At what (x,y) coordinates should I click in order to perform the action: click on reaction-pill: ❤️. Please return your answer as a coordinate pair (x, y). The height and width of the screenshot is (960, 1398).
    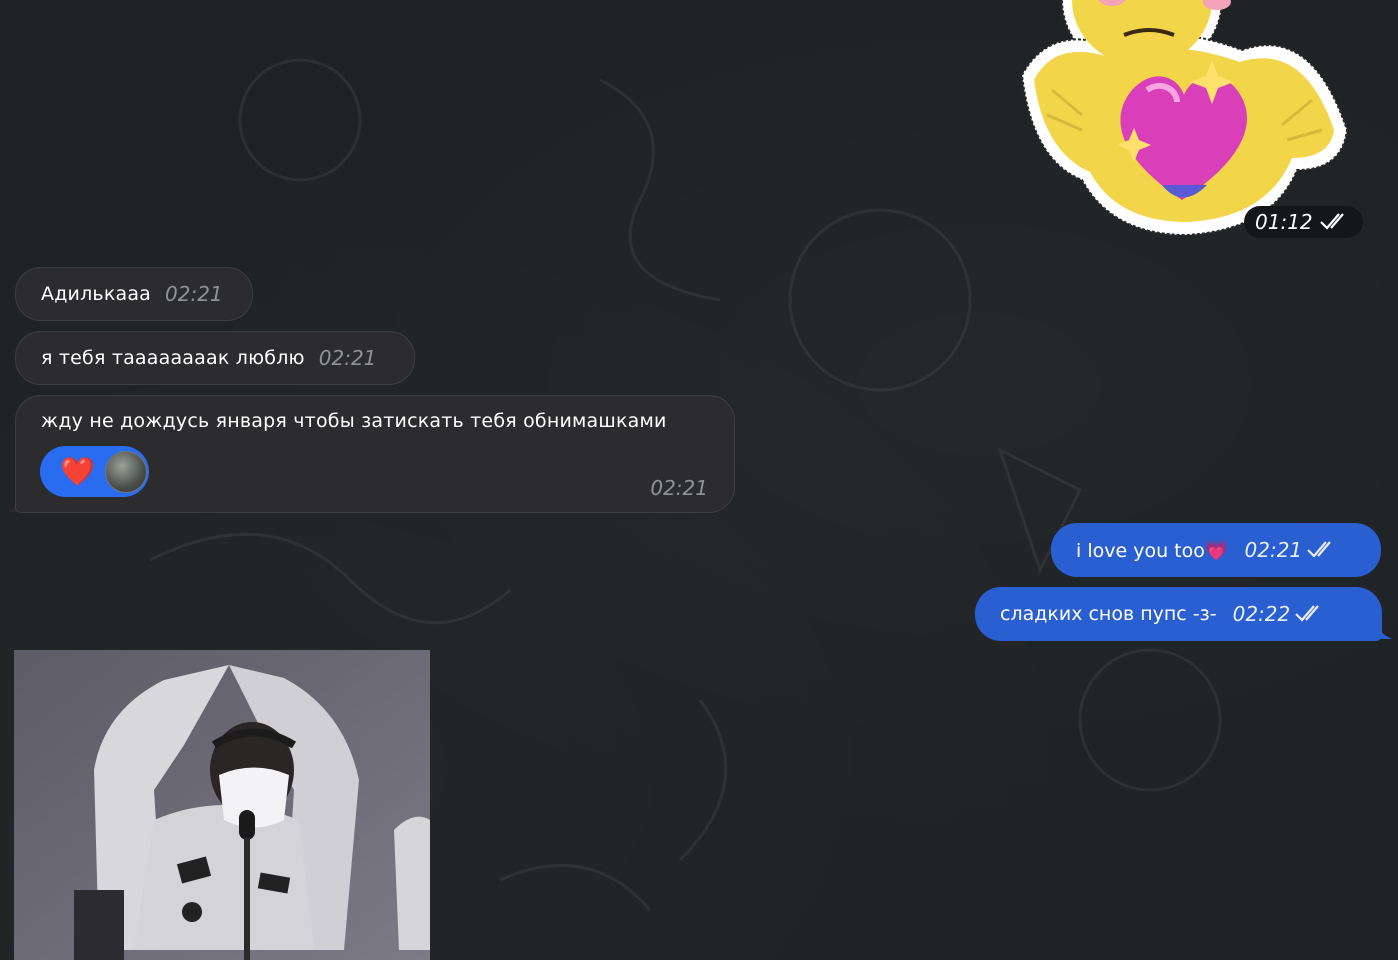
    Looking at the image, I should click on (94, 471).